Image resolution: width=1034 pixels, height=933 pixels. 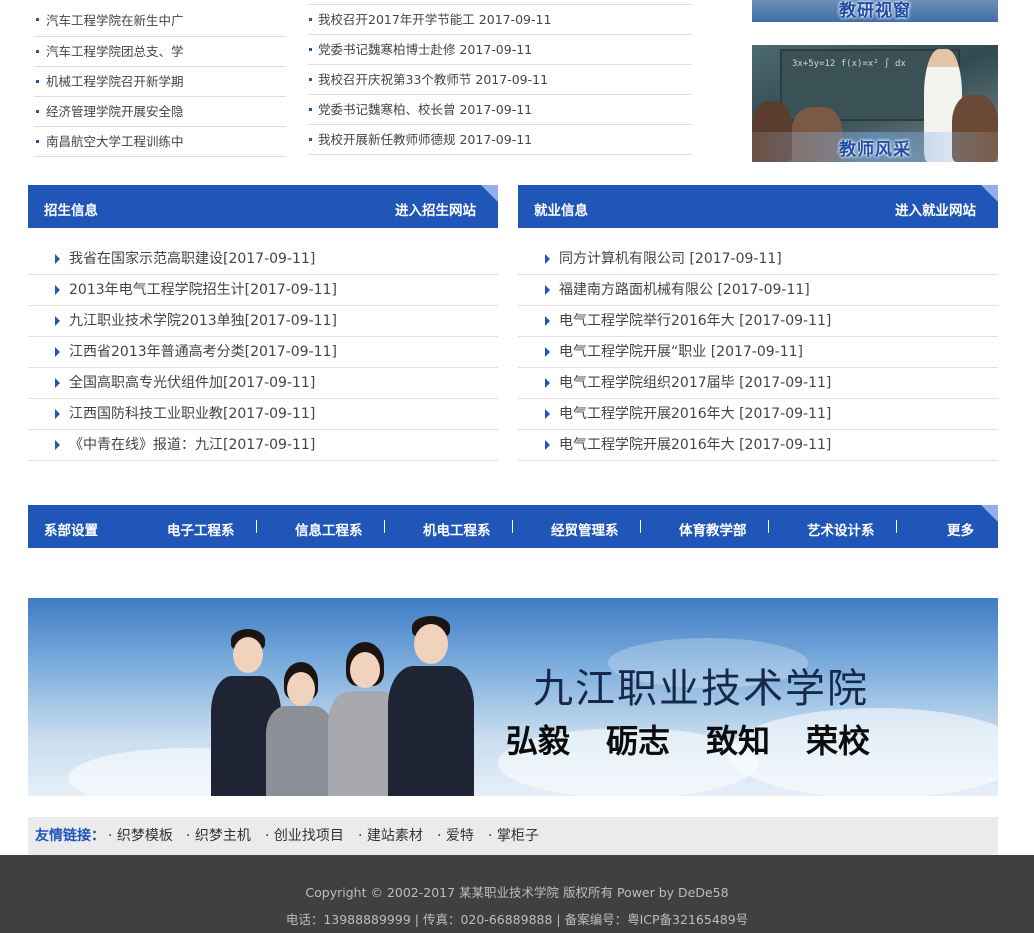 I want to click on list-item: 江西省2013年普通高考分类[2017-09-11], so click(x=263, y=352).